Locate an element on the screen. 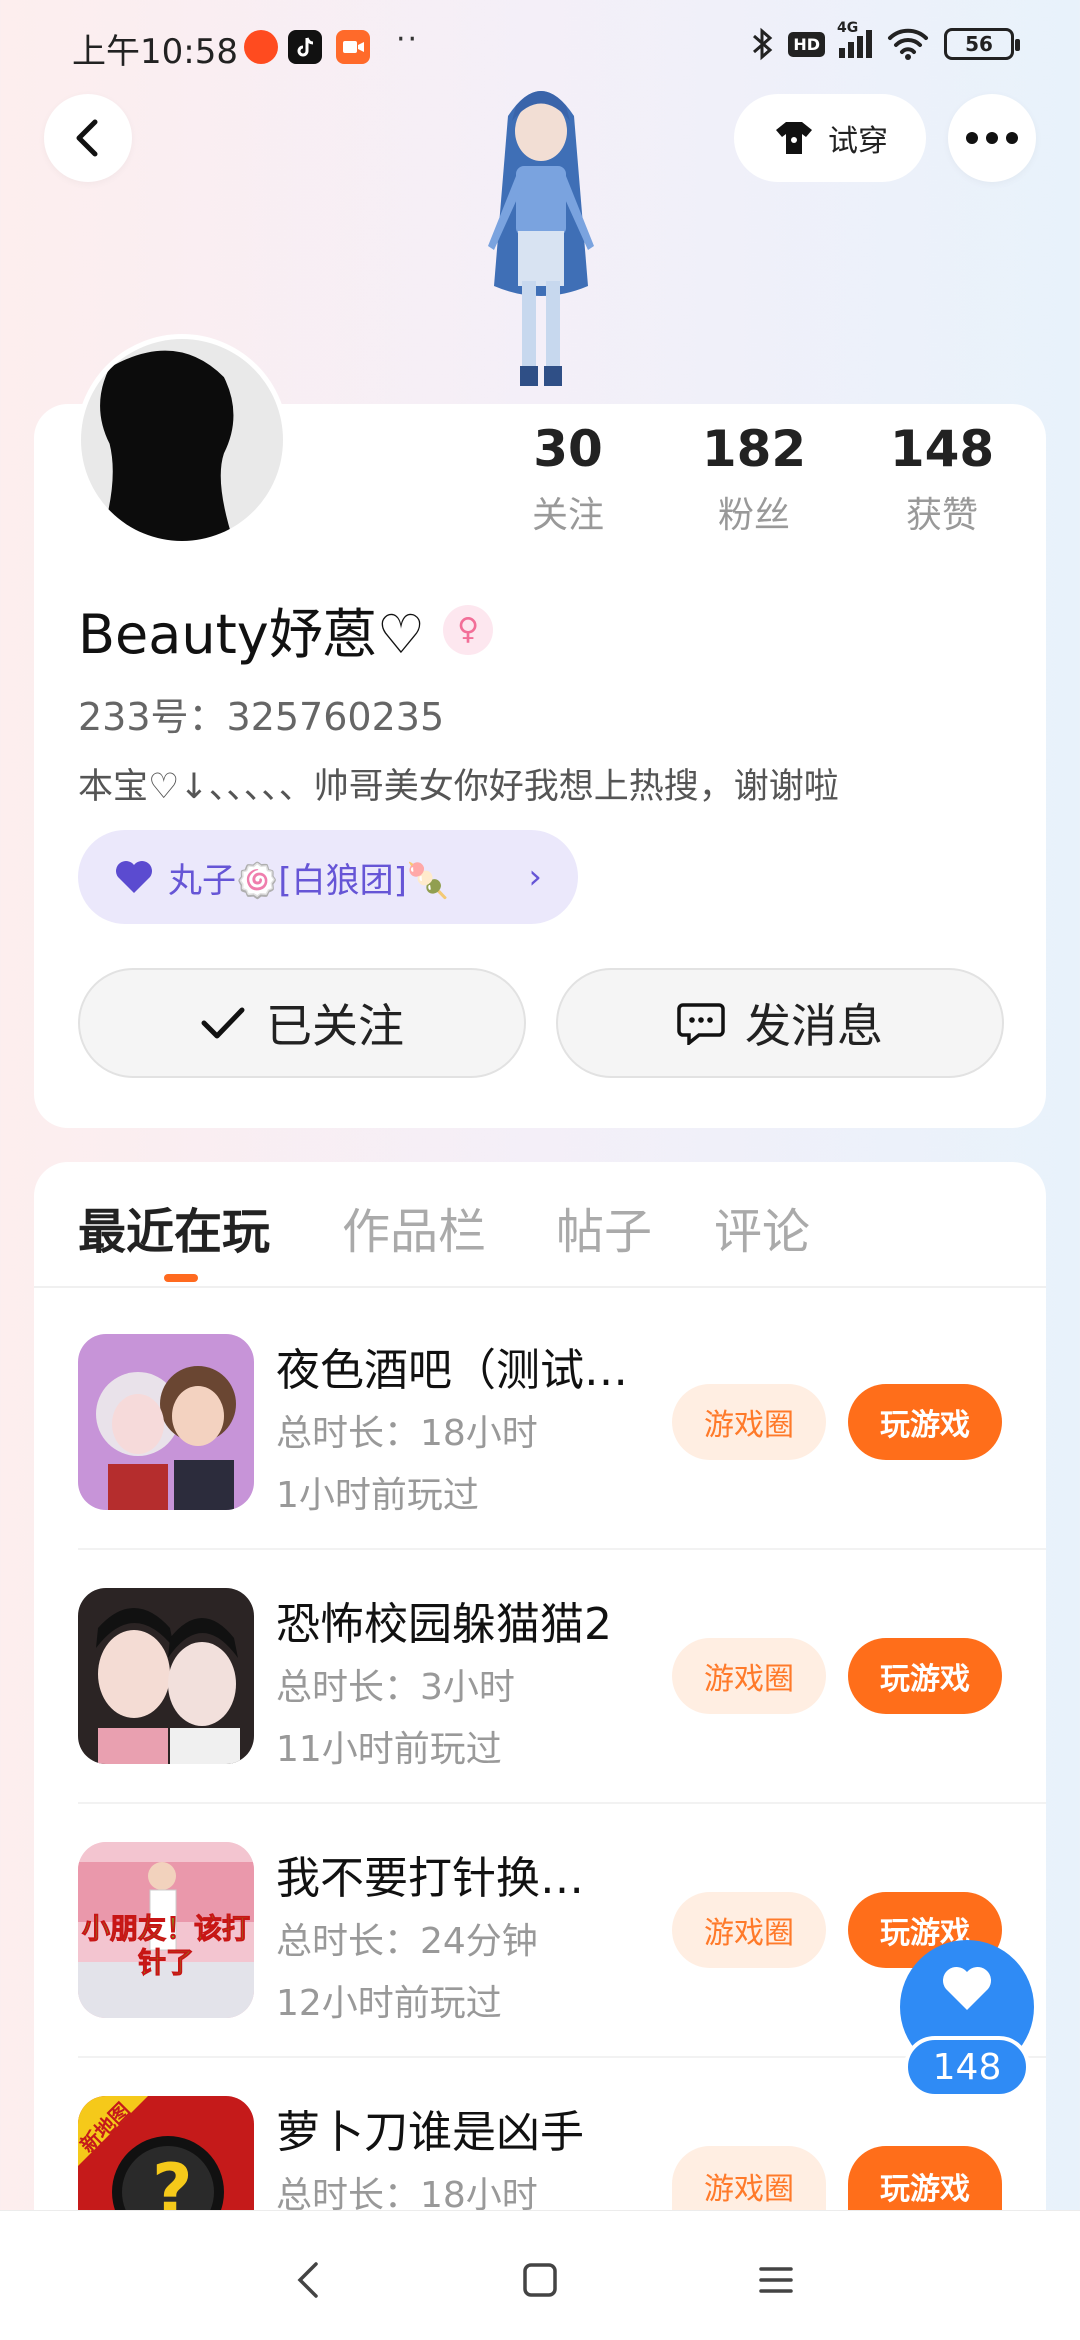  chat-bubble-icon is located at coordinates (701, 1024).